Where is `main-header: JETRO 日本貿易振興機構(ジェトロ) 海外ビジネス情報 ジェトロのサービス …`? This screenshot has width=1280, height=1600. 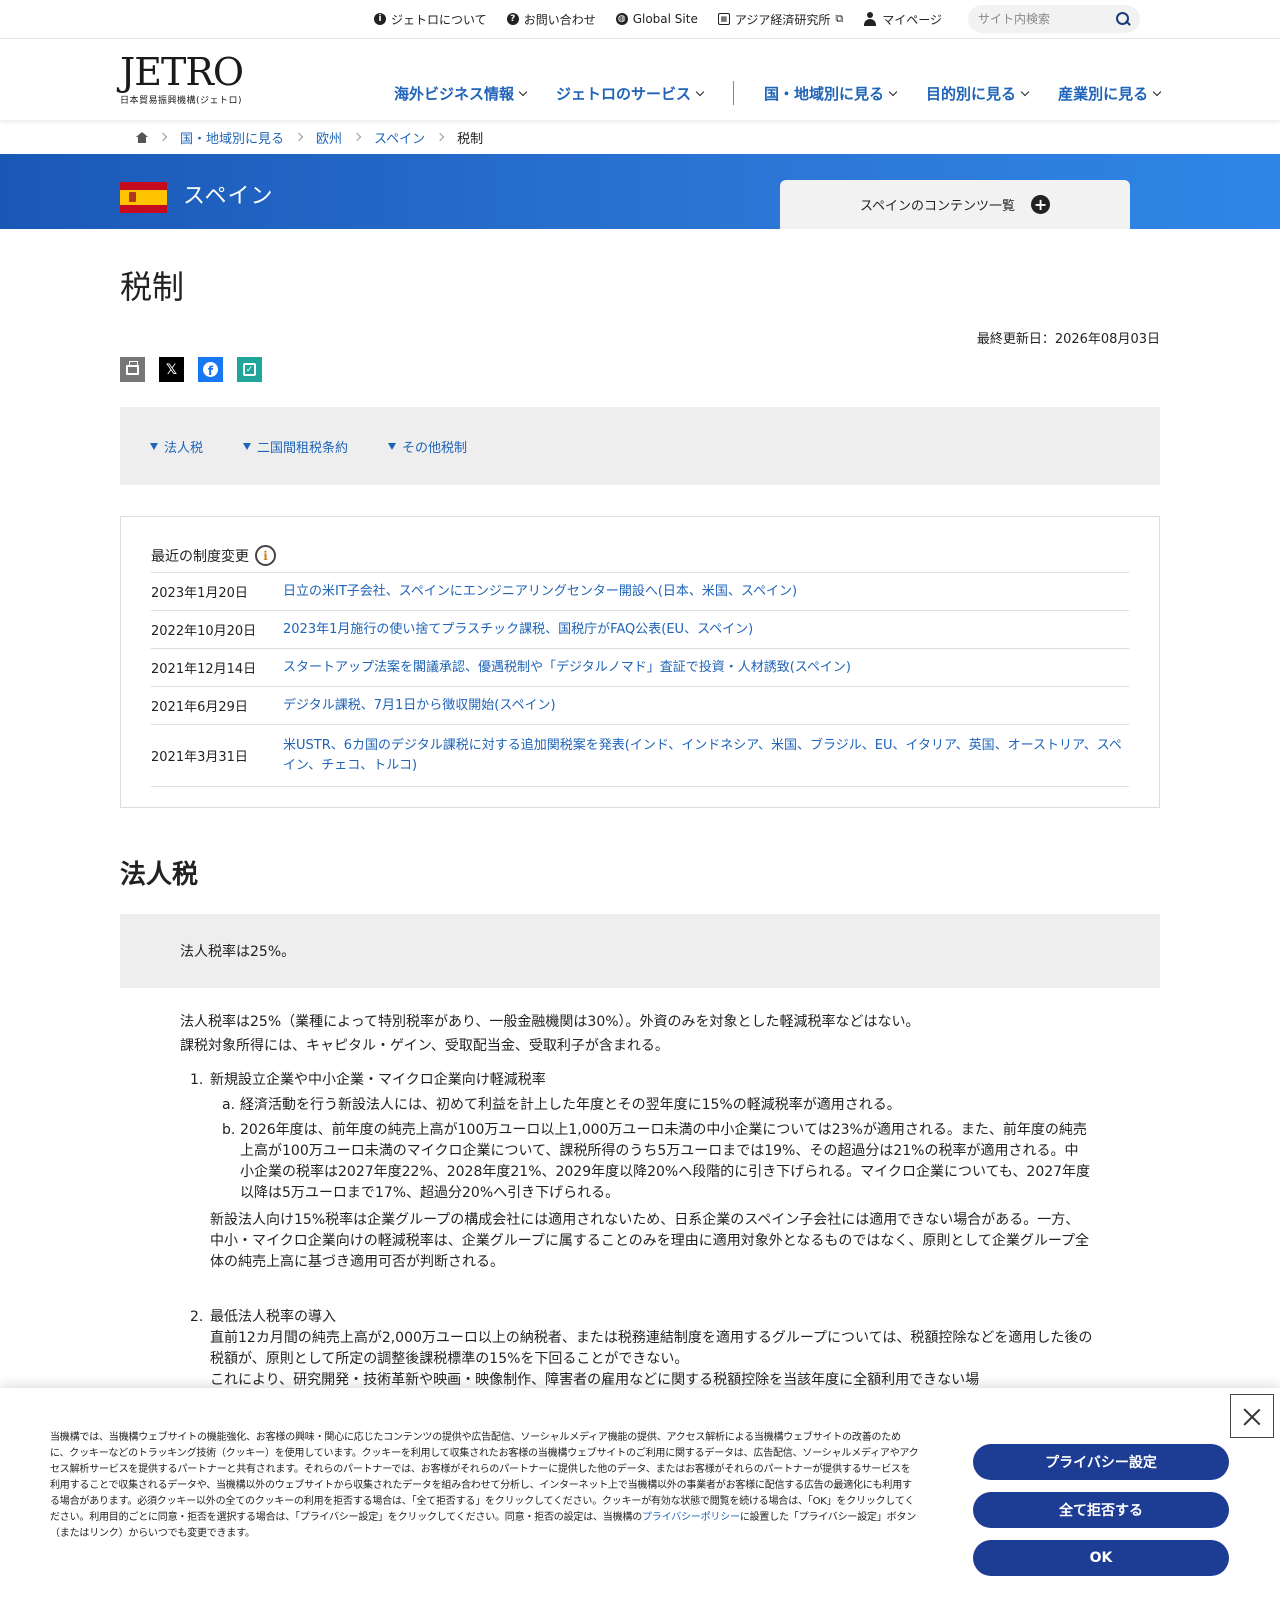
main-header: JETRO 日本貿易振興機構(ジェトロ) 海外ビジネス情報 ジェトロのサービス … is located at coordinates (640, 79).